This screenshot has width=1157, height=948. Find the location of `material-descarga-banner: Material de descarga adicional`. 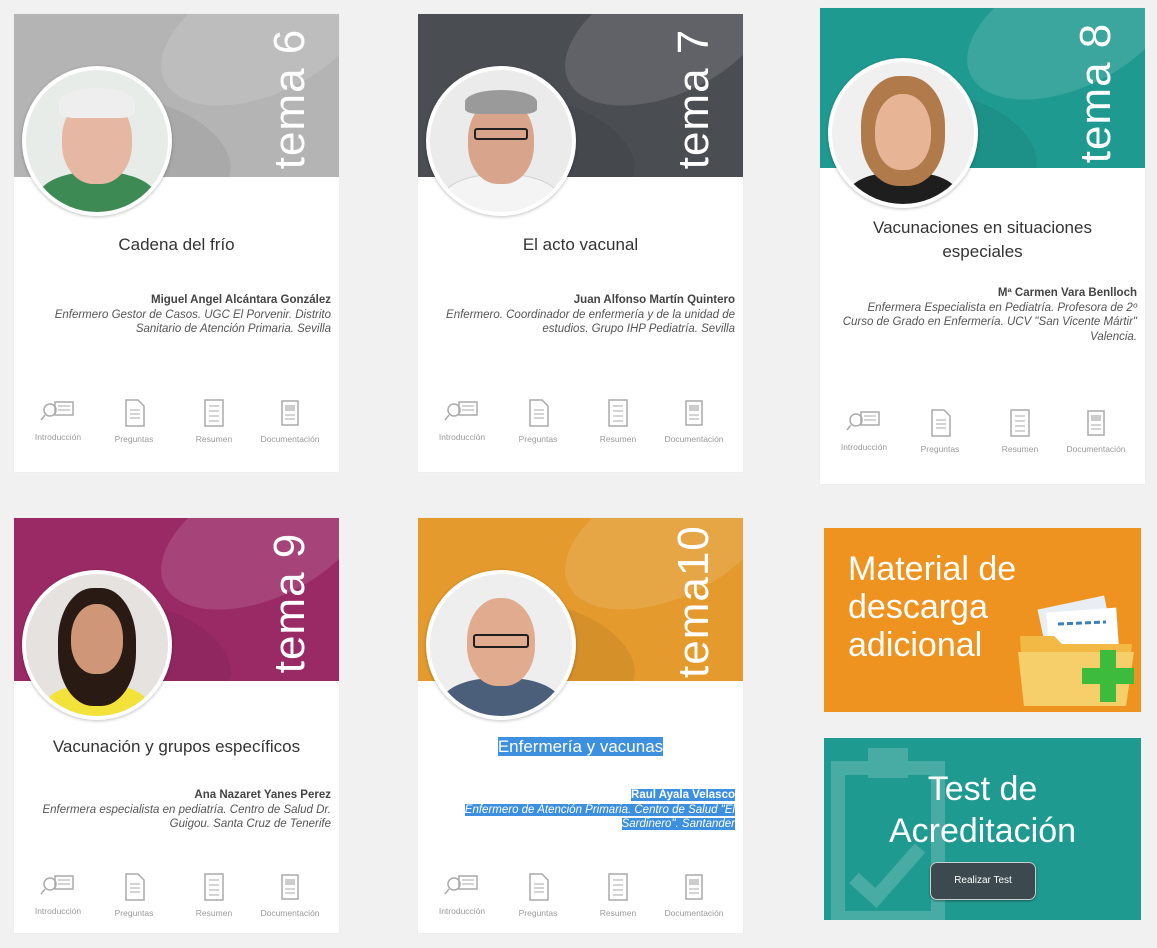

material-descarga-banner: Material de descarga adicional is located at coordinates (982, 620).